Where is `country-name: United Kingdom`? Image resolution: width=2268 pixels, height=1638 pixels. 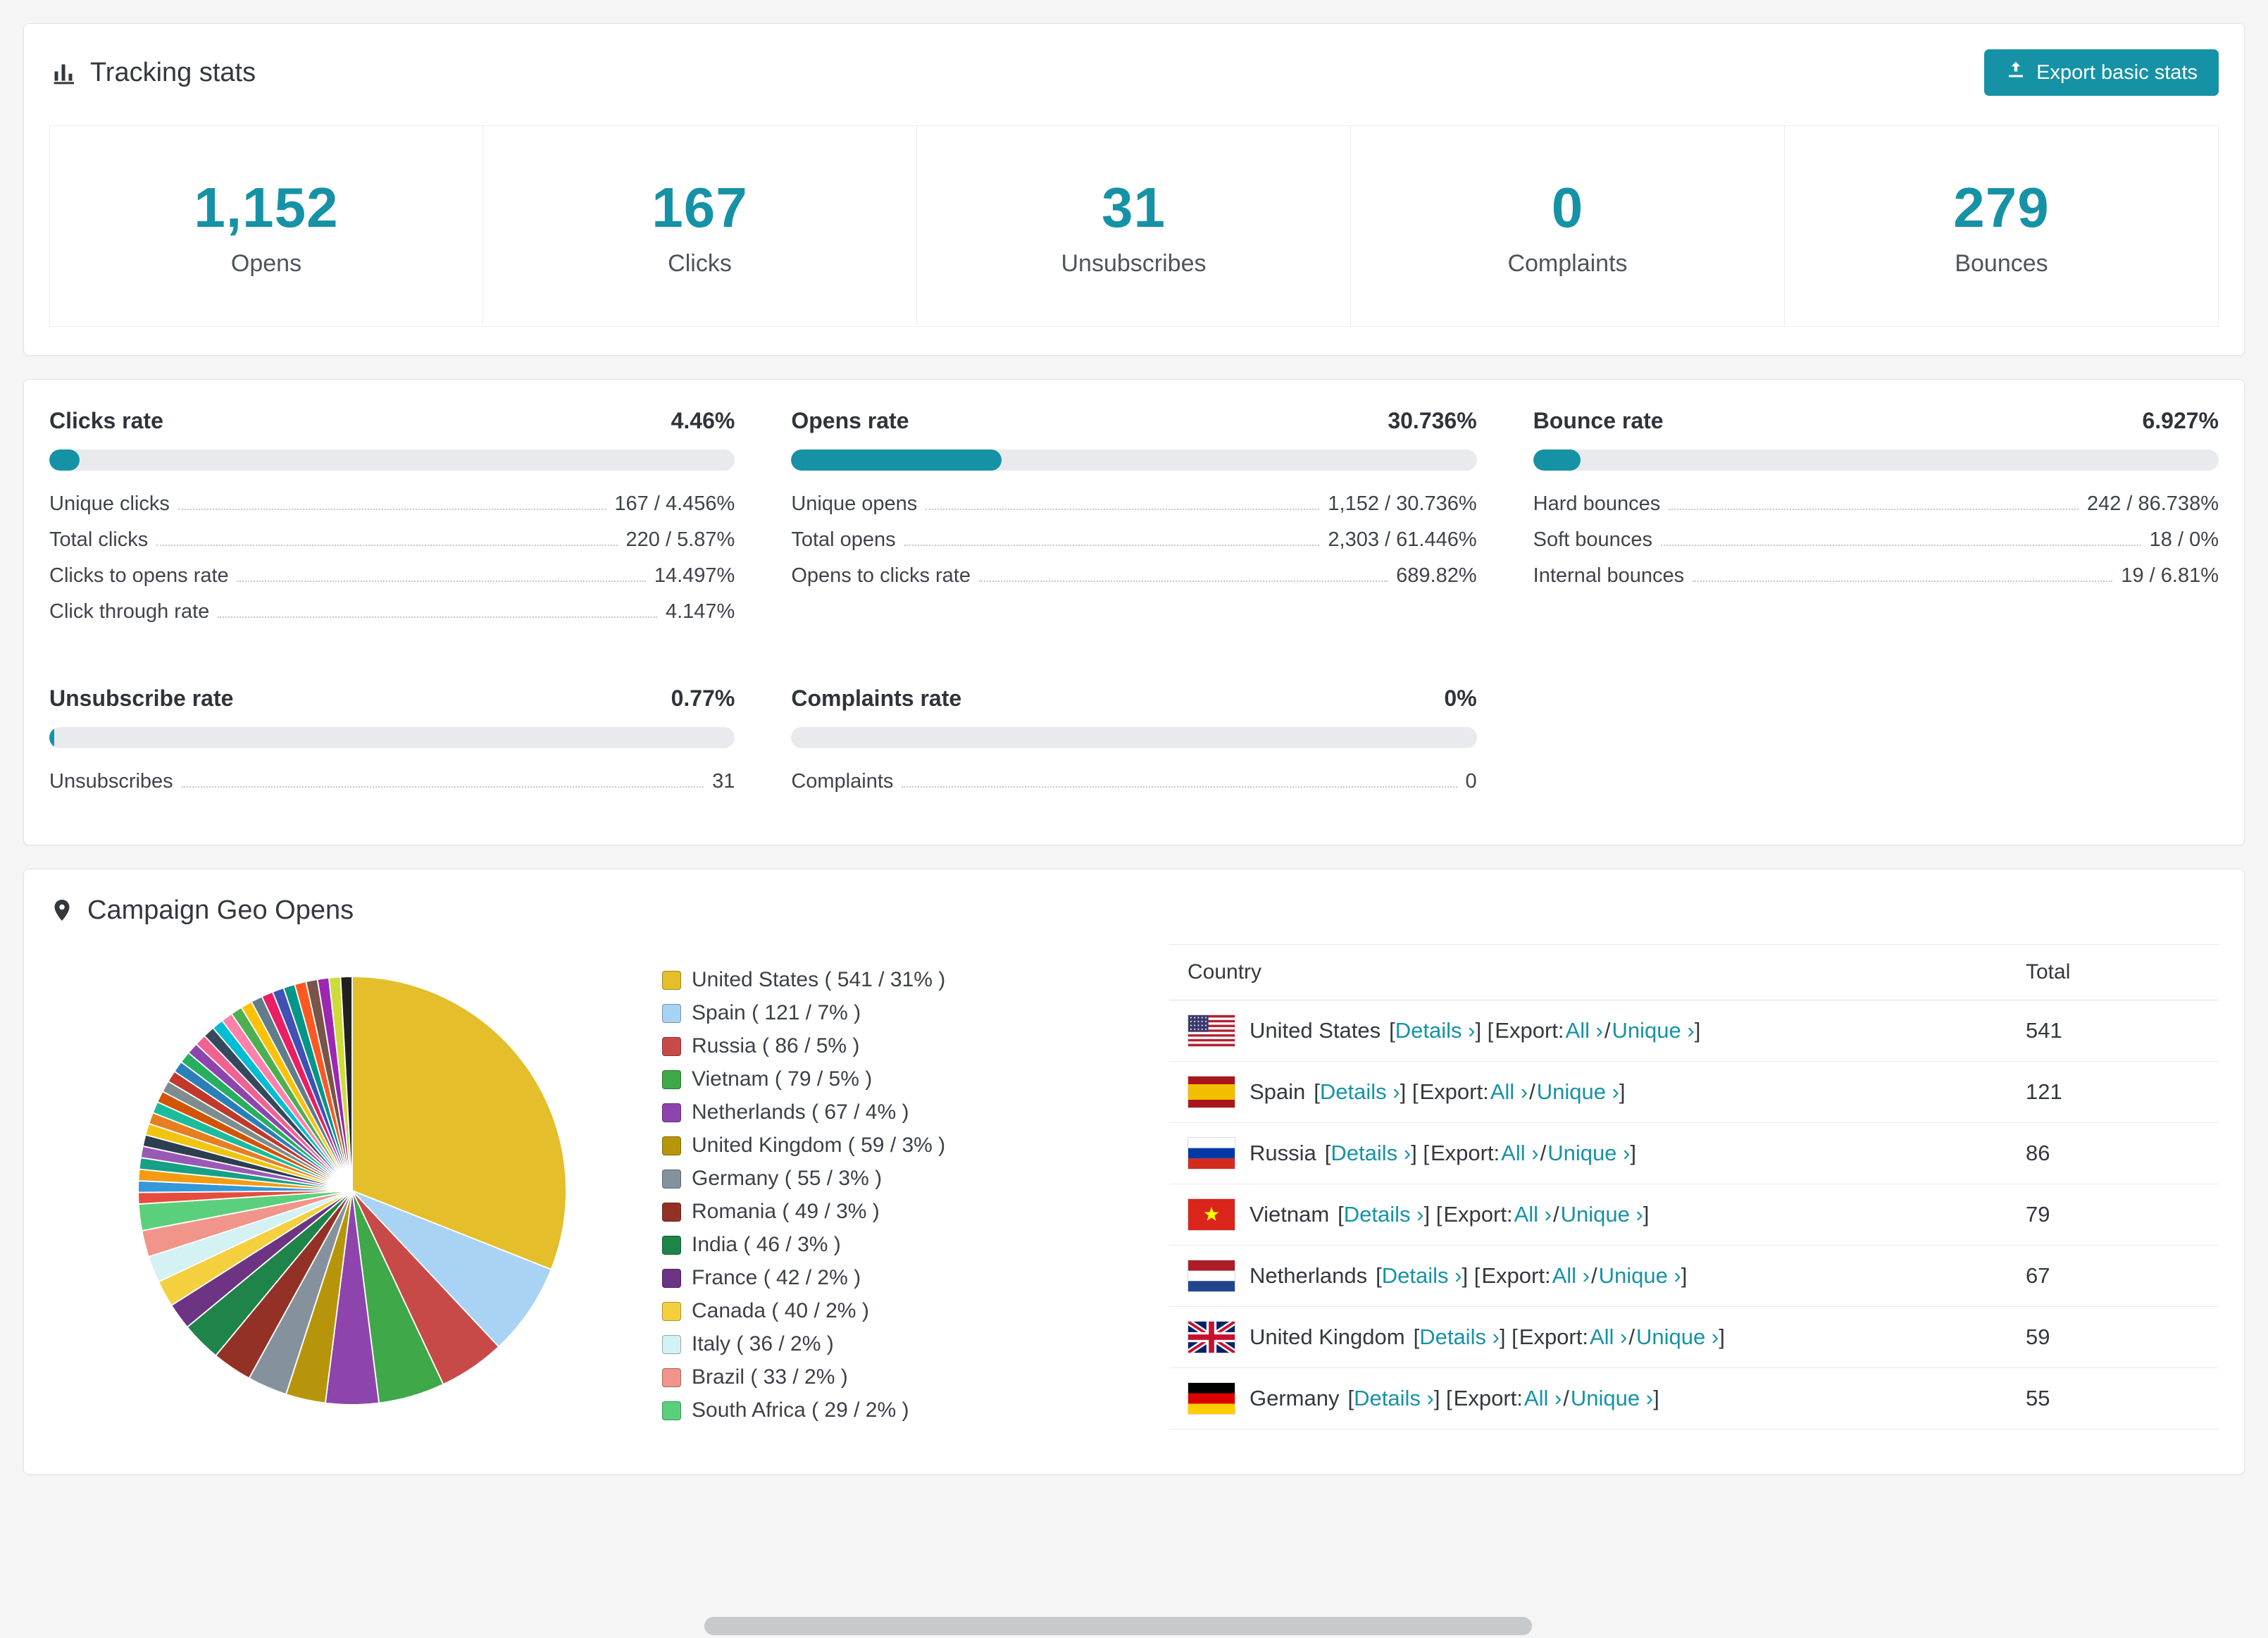
country-name: United Kingdom is located at coordinates (1328, 1336).